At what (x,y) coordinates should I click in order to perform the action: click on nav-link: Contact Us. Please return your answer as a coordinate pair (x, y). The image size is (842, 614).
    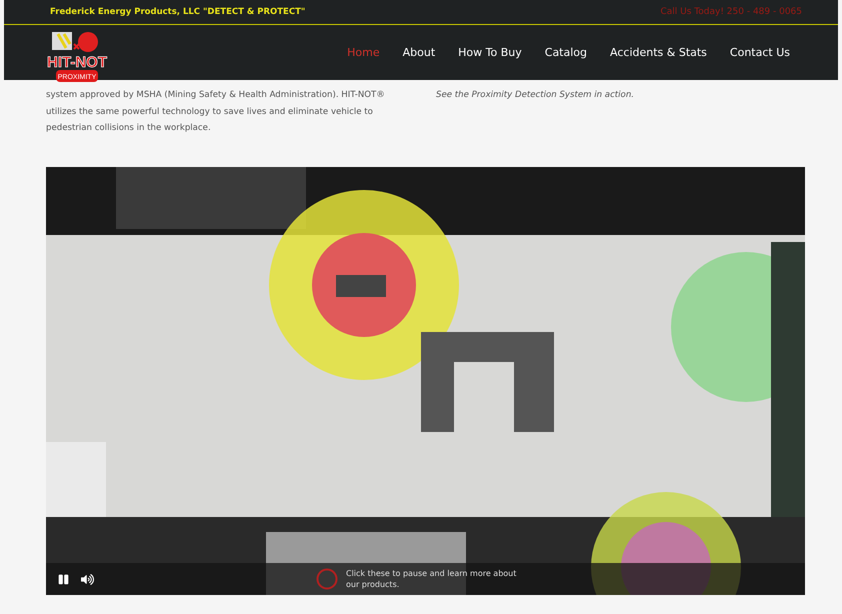
    Looking at the image, I should click on (760, 52).